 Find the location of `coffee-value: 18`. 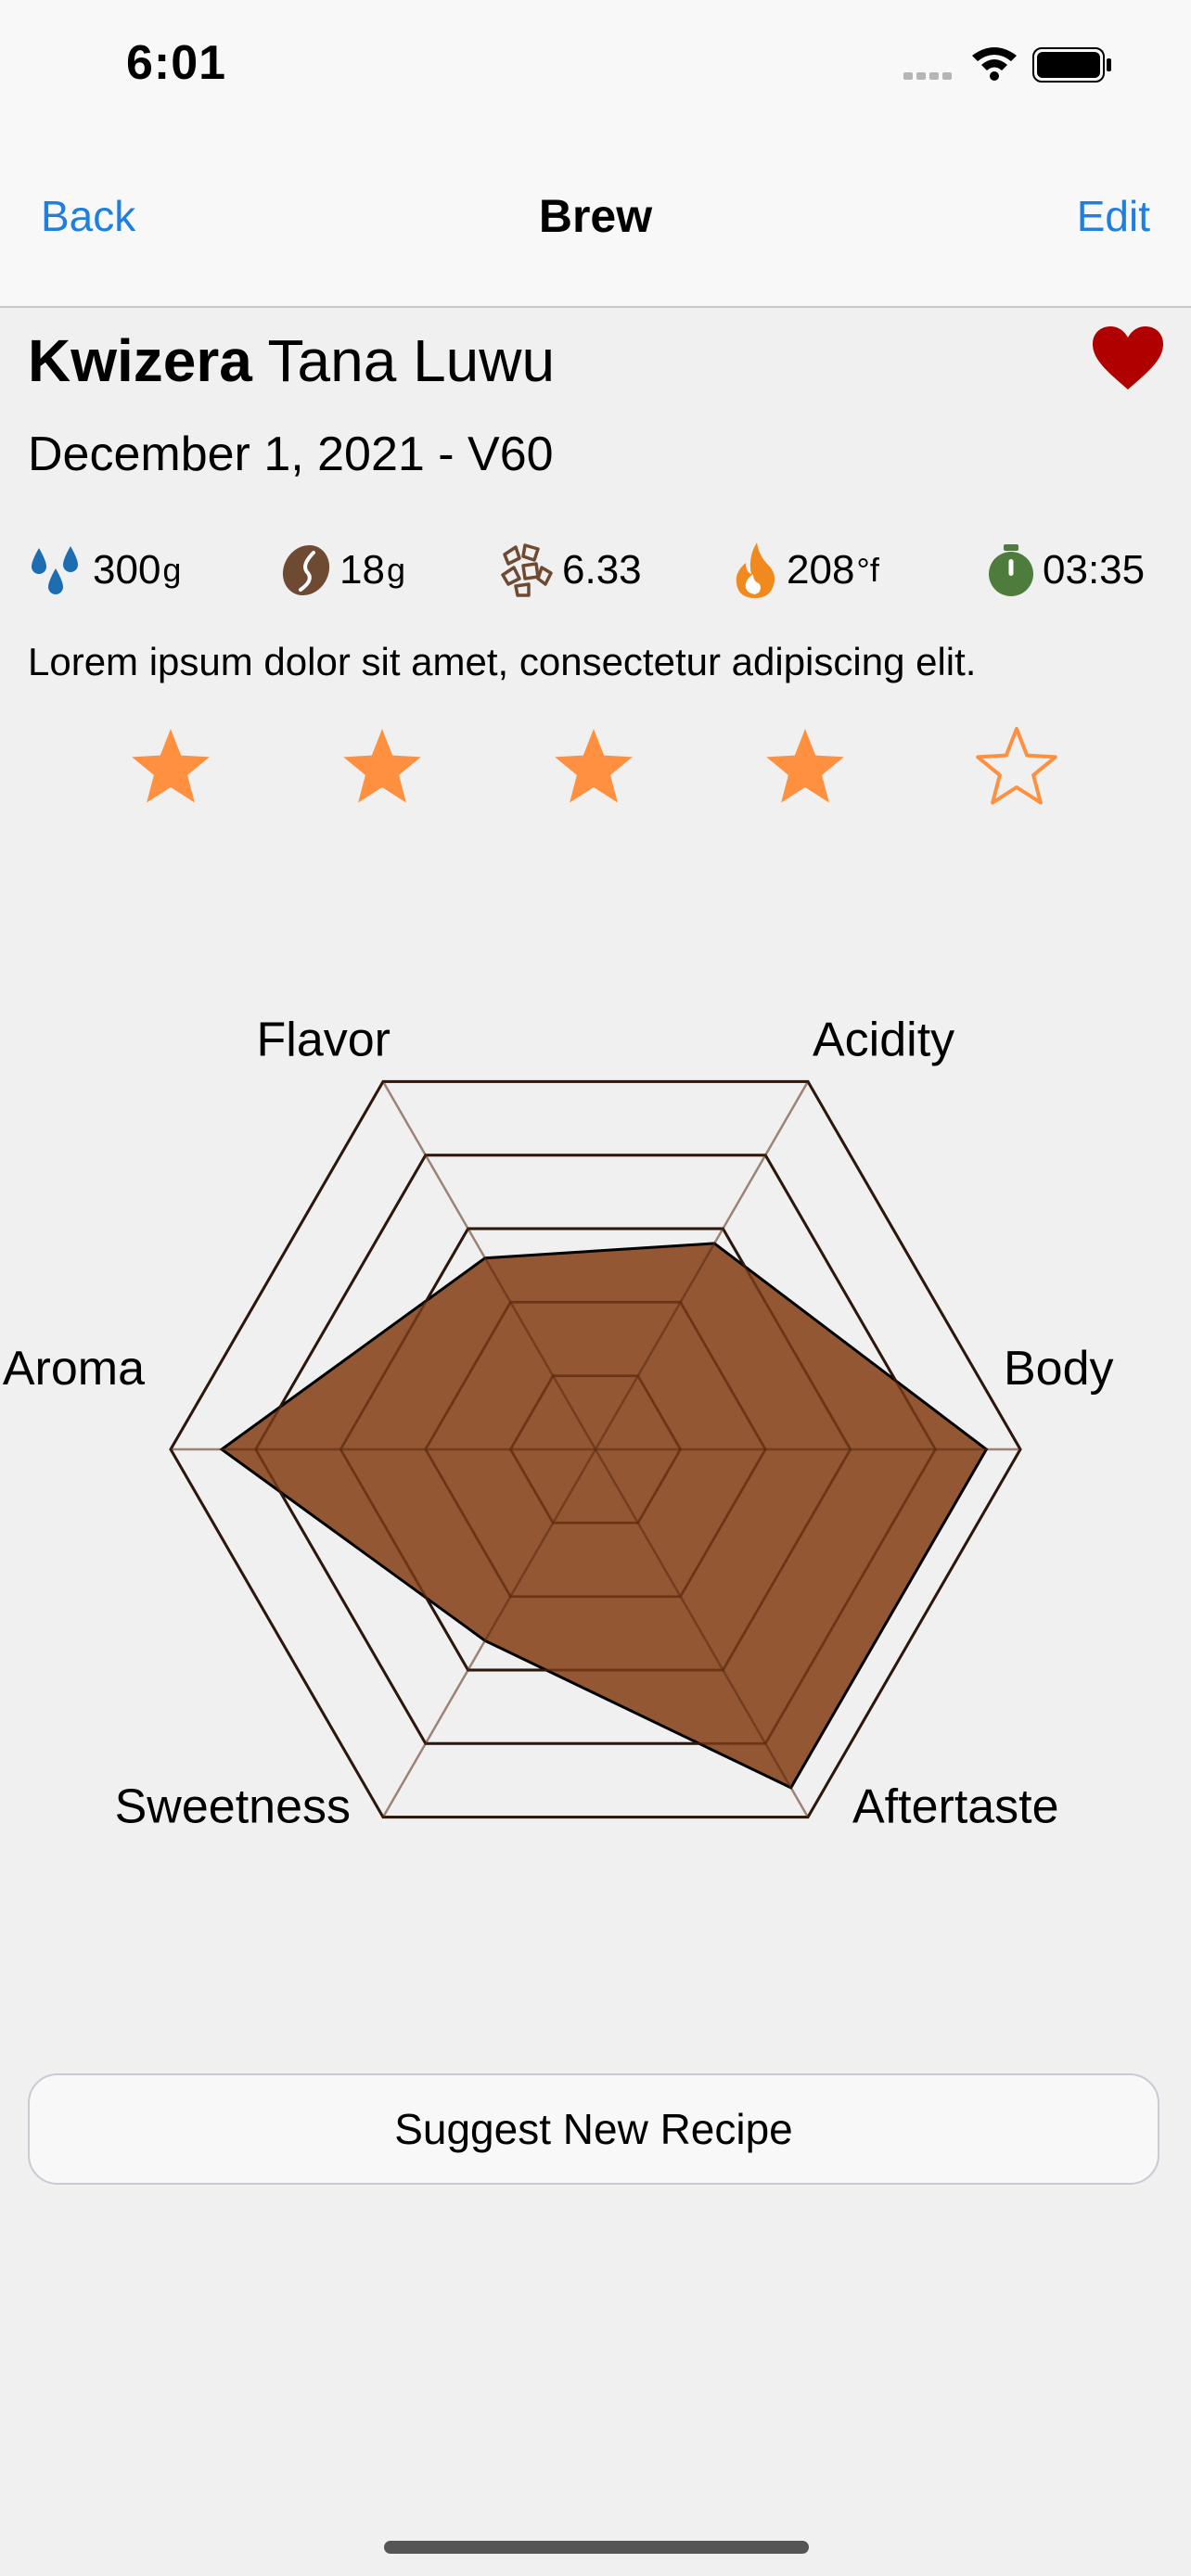

coffee-value: 18 is located at coordinates (362, 570).